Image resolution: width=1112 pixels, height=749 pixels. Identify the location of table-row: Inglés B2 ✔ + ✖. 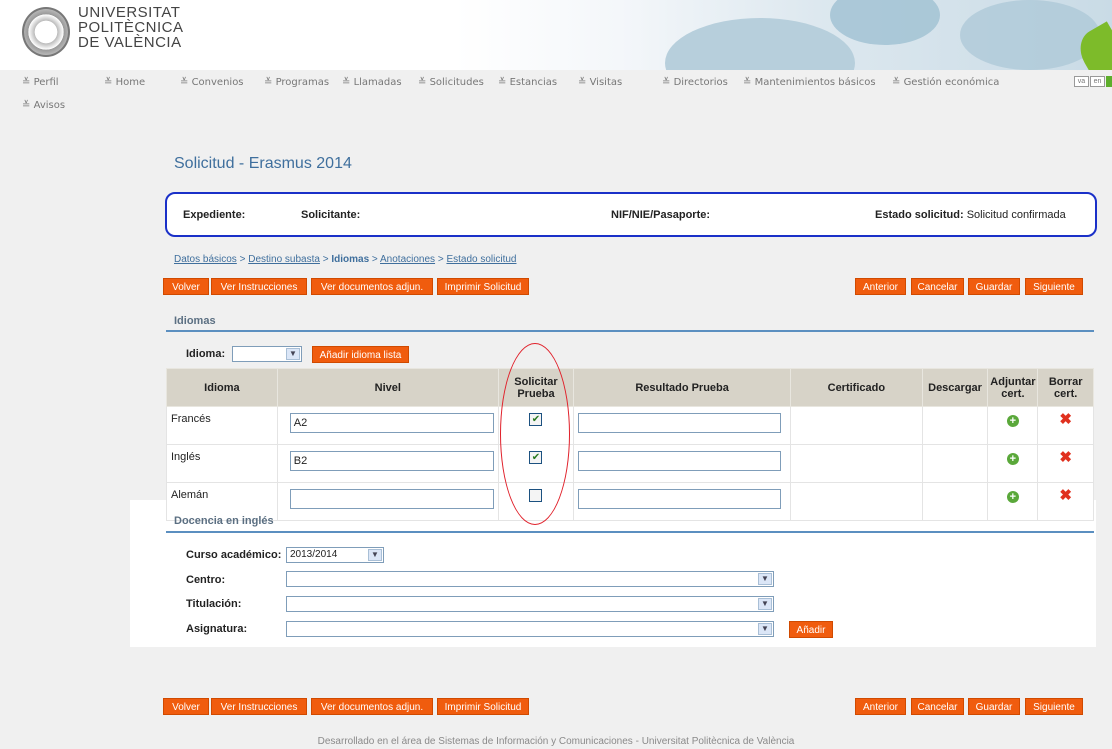
(630, 463).